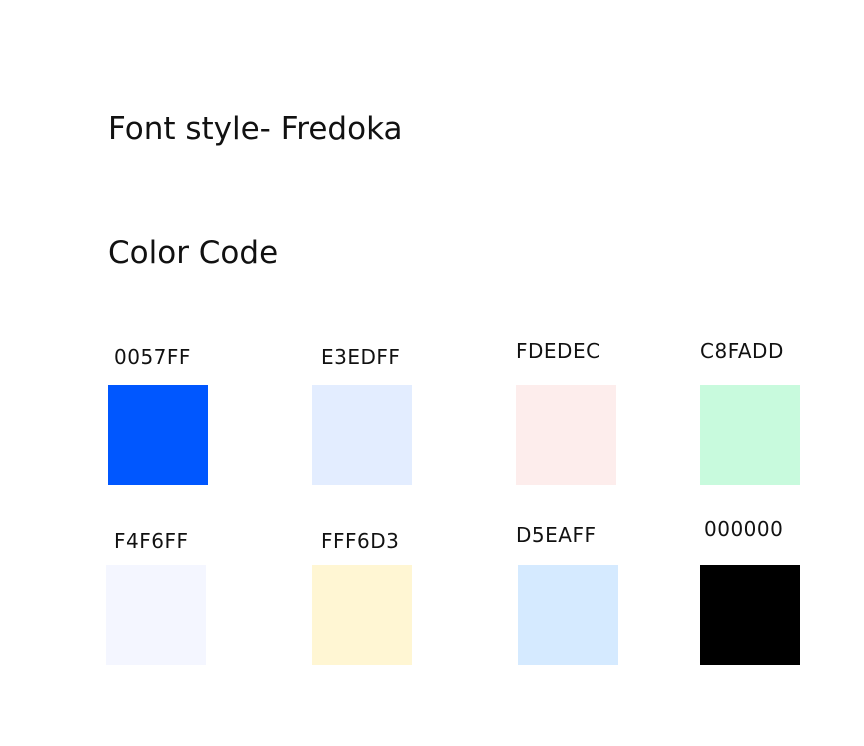 The image size is (864, 746). Describe the element at coordinates (566, 435) in the screenshot. I see `swatch-fdedec` at that location.